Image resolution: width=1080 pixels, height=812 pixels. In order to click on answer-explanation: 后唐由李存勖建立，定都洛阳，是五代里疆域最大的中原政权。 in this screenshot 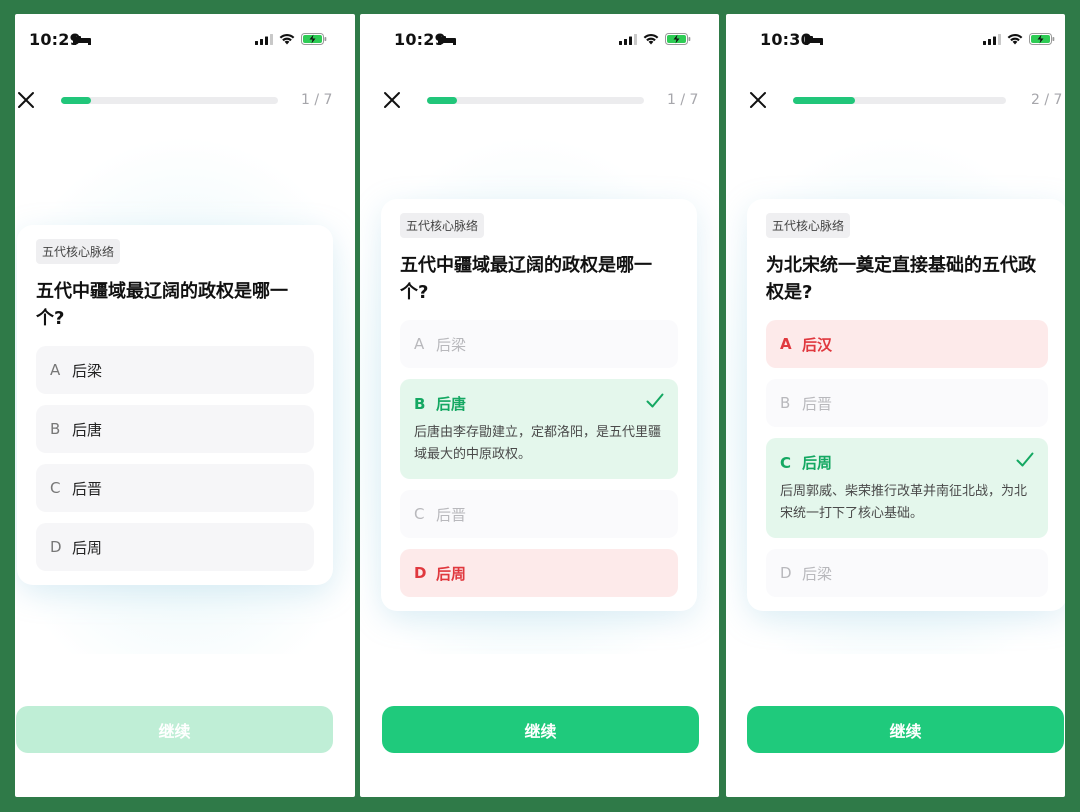, I will do `click(538, 443)`.